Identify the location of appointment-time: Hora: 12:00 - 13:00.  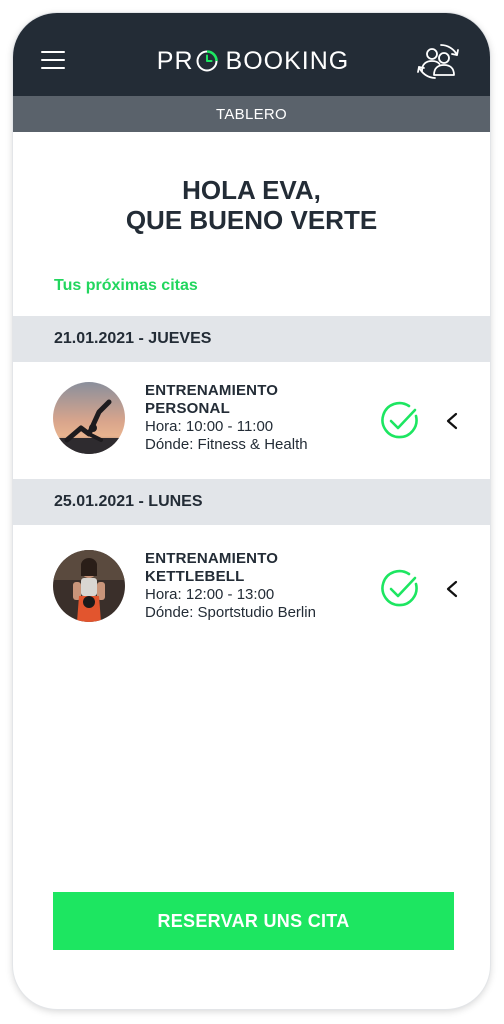
(210, 594).